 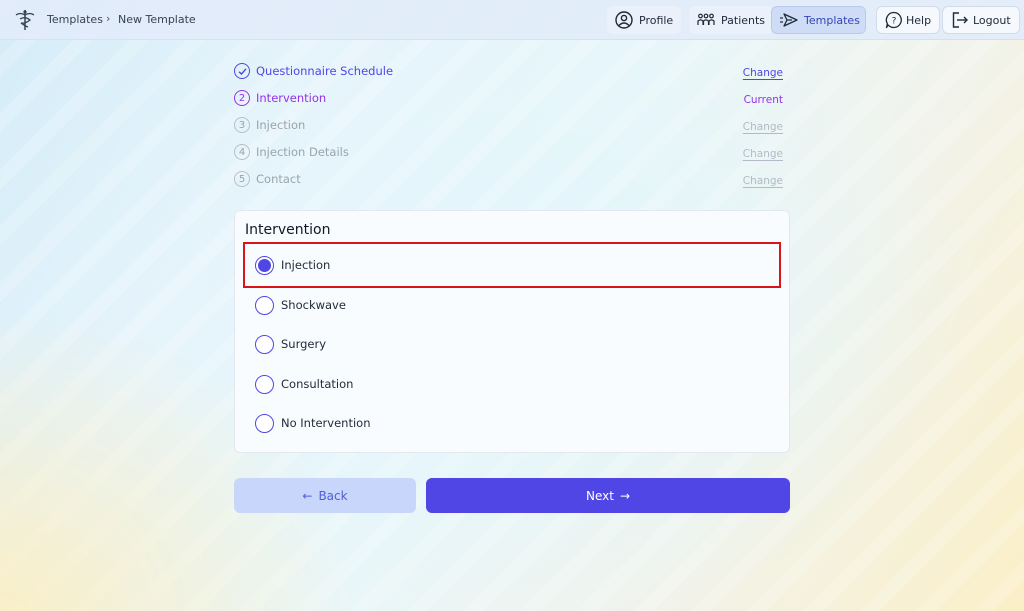 I want to click on next-button: Next →, so click(x=608, y=495).